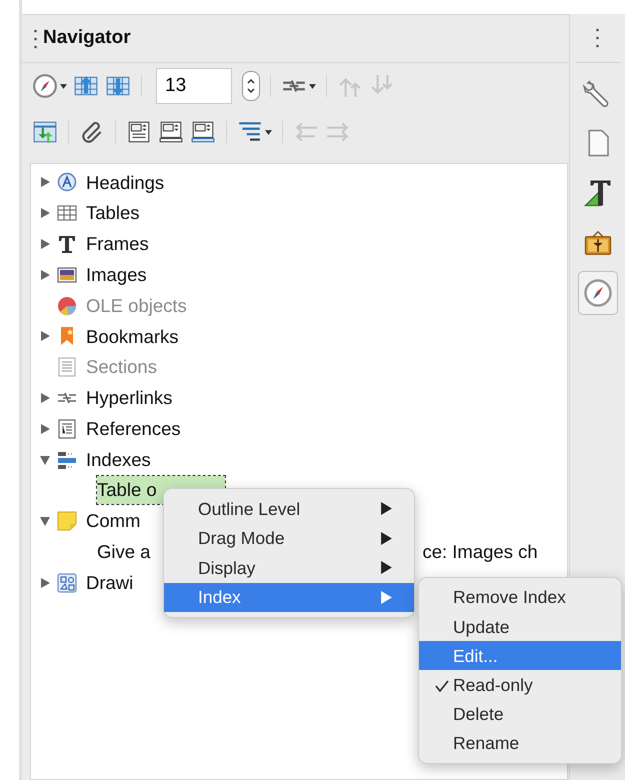 Image resolution: width=625 pixels, height=780 pixels. I want to click on note-icon, so click(67, 521).